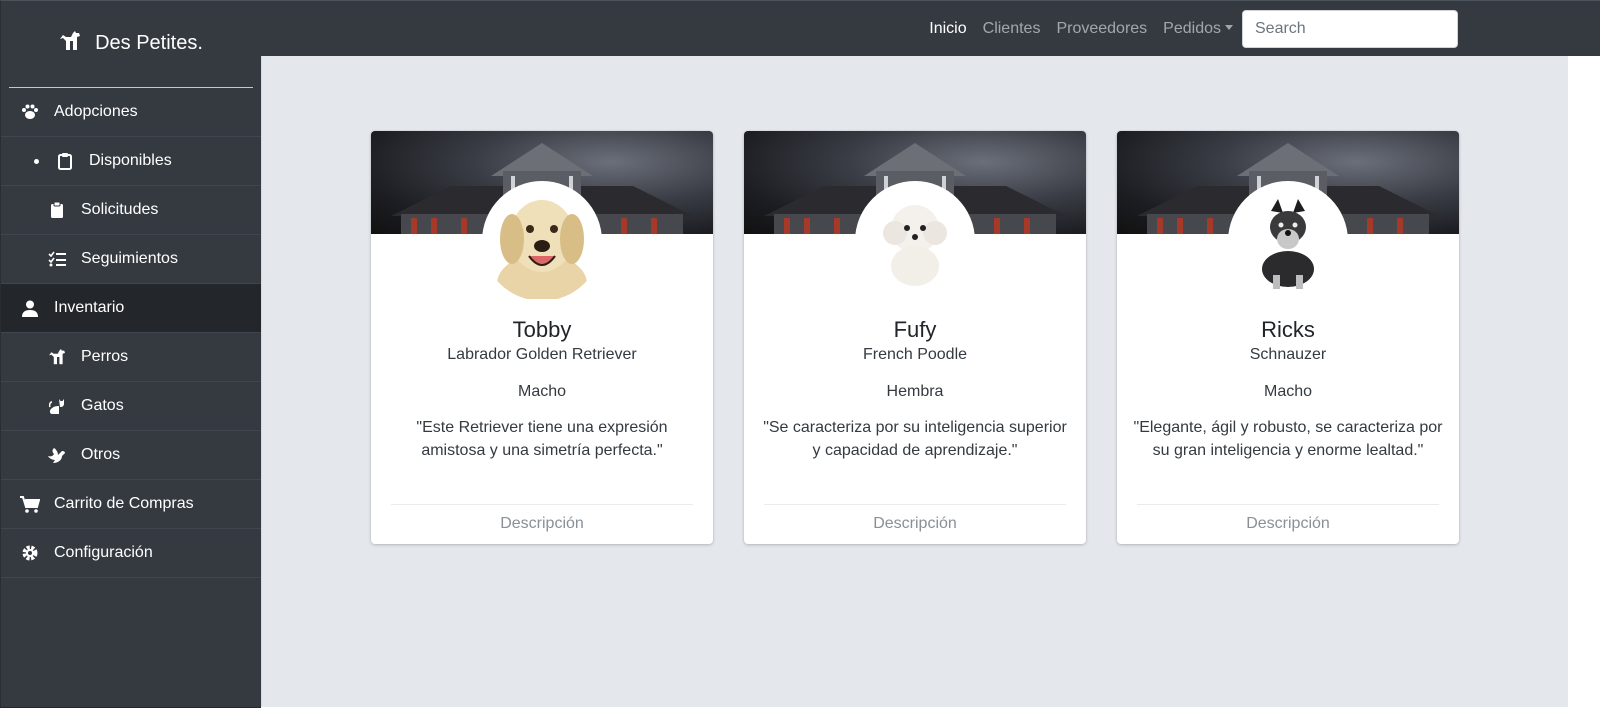 This screenshot has width=1600, height=721. I want to click on sidebar-item-disponibles: Disponibles, so click(131, 161).